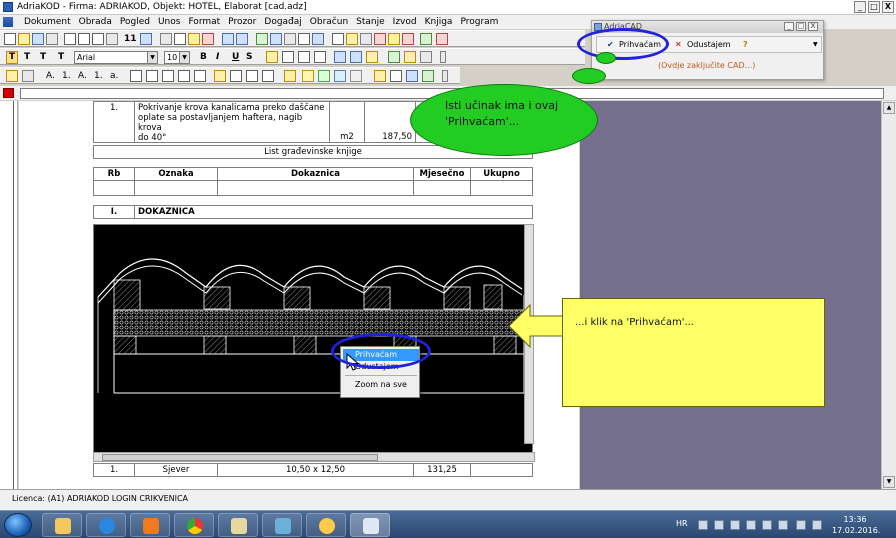 The height and width of the screenshot is (538, 896). What do you see at coordinates (235, 57) in the screenshot?
I see `underline-button: U` at bounding box center [235, 57].